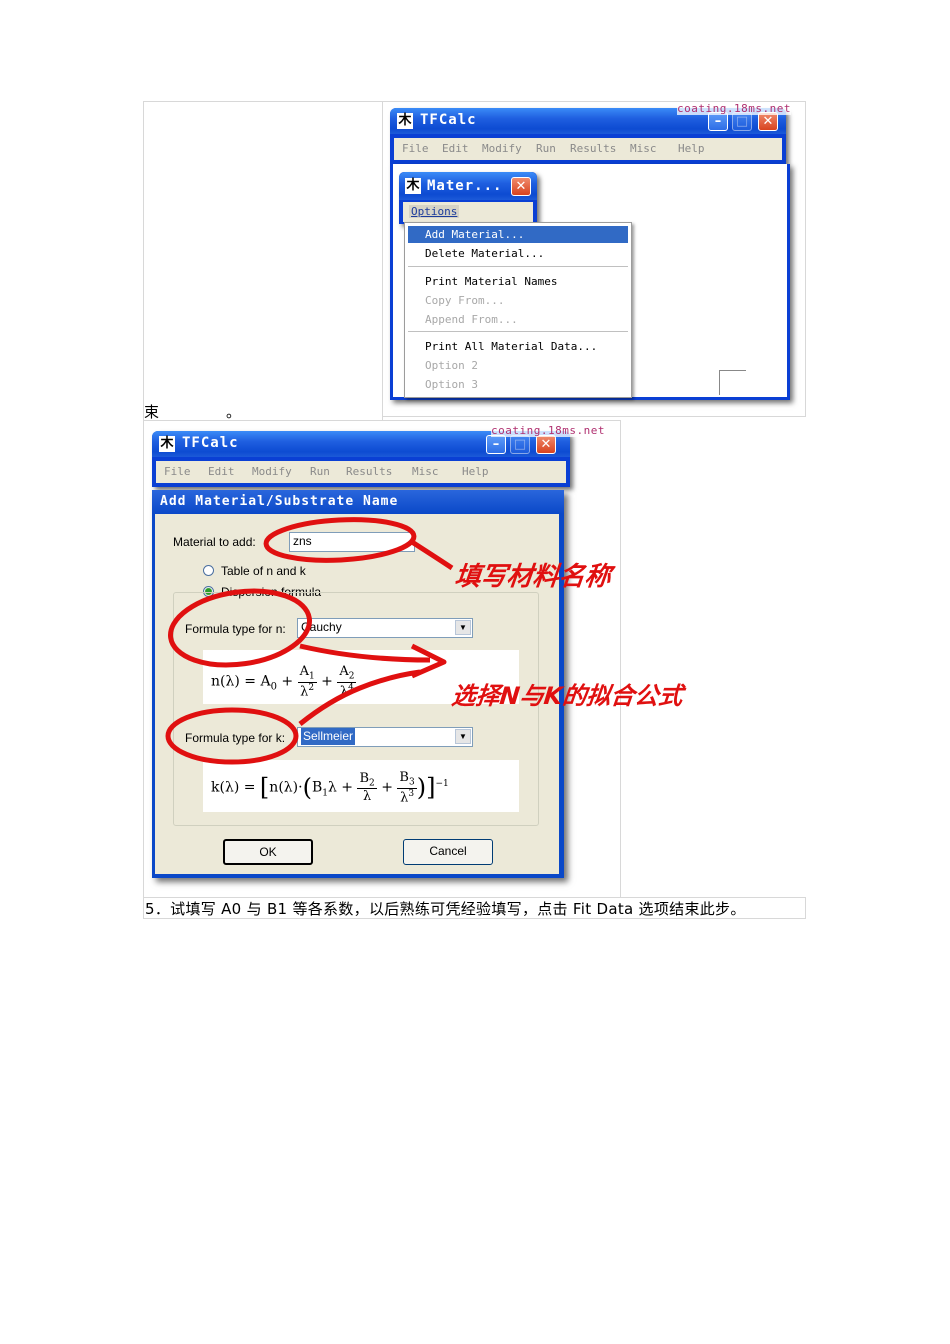 The height and width of the screenshot is (1344, 950). Describe the element at coordinates (340, 540) in the screenshot. I see `circle-material-input` at that location.